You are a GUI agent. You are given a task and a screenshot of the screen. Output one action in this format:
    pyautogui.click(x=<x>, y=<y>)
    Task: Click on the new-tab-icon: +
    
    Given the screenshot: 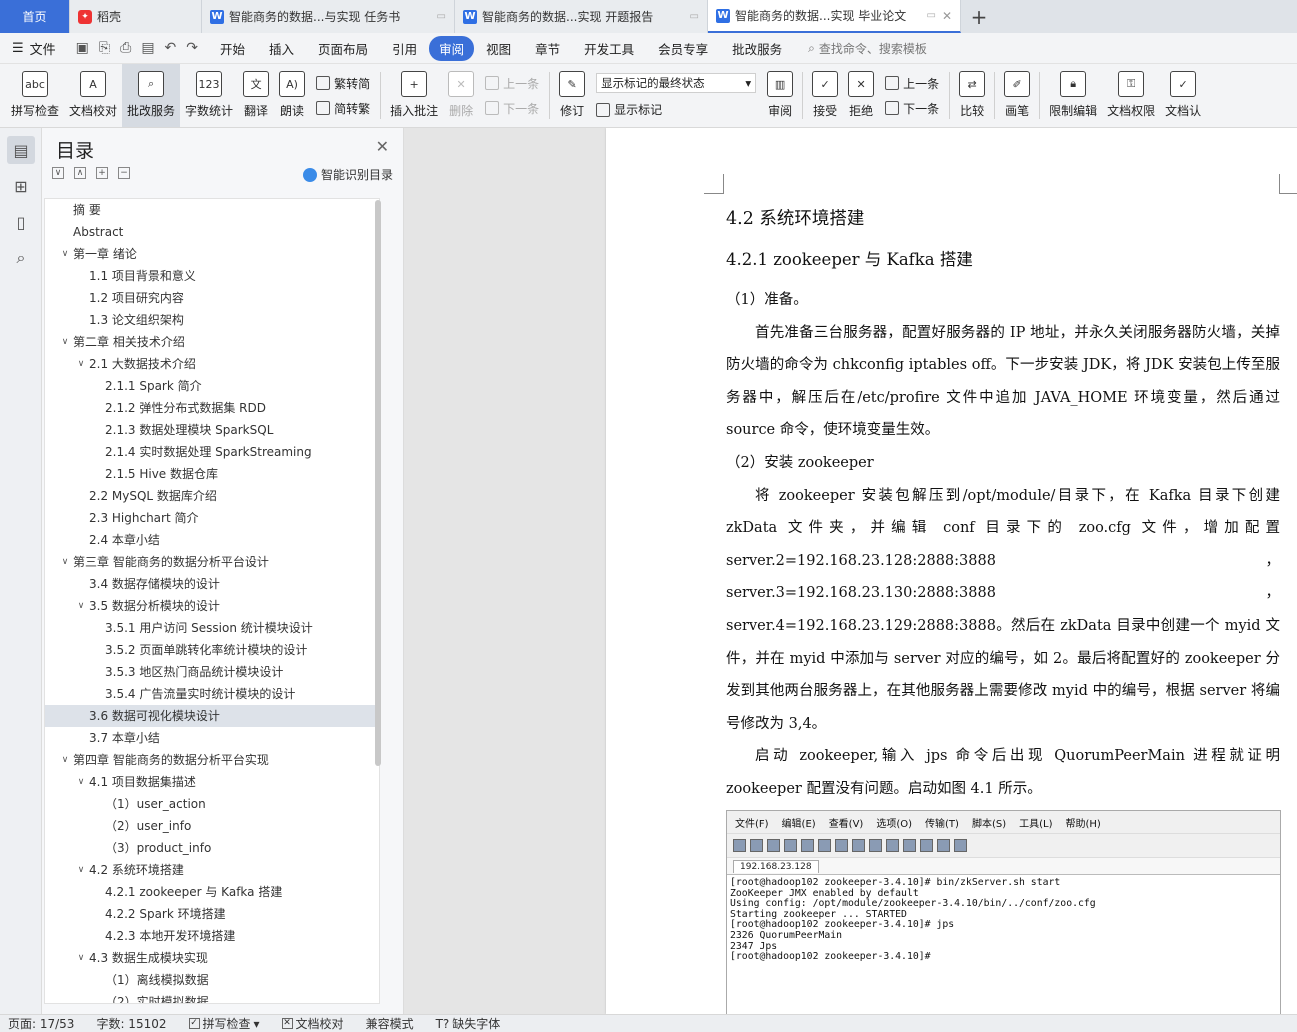 What is the action you would take?
    pyautogui.click(x=979, y=16)
    